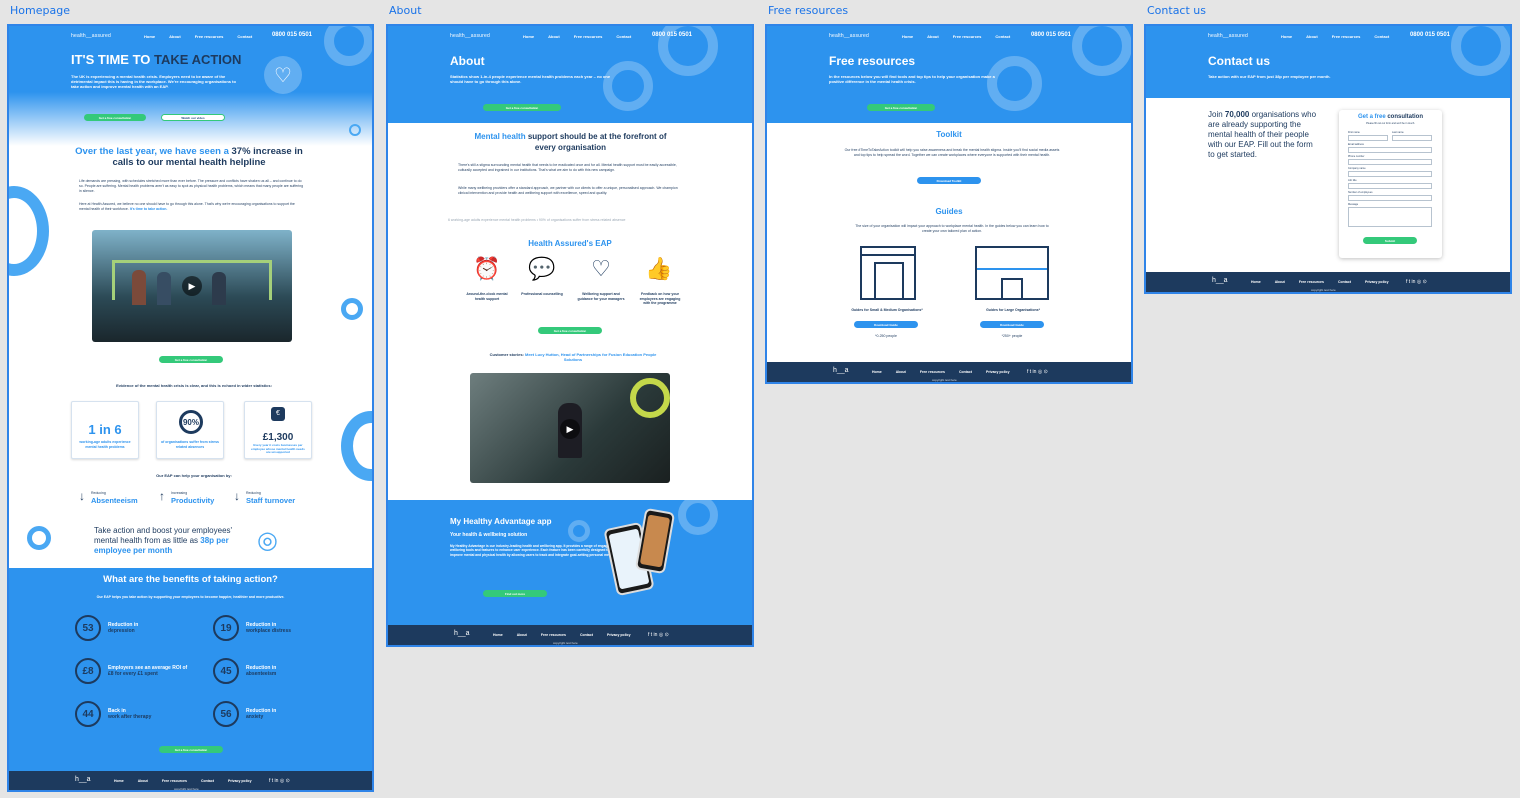  Describe the element at coordinates (949, 180) in the screenshot. I see `download-toolkit-button: Download Toolkit` at that location.